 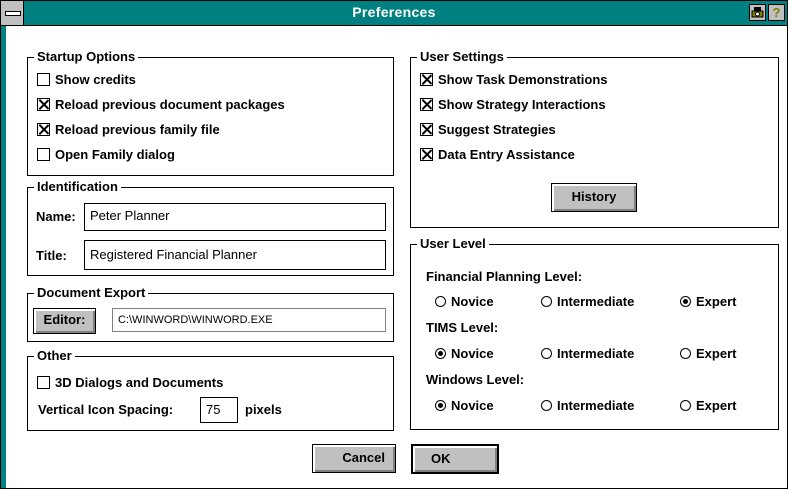 I want to click on open-family-dialog-checkbox: Open Family dialog, so click(x=106, y=155).